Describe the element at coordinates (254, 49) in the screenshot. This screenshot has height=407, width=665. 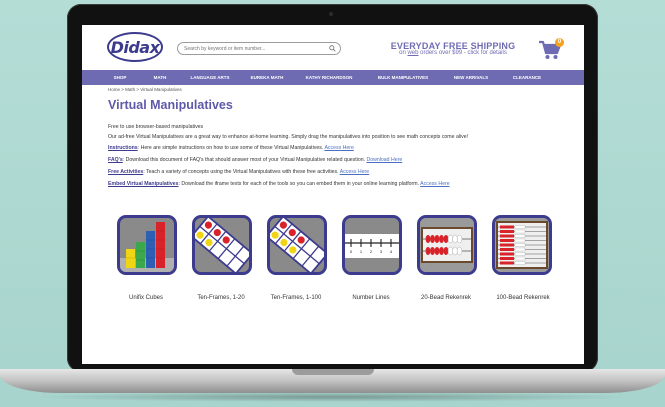
I see `search-input` at that location.